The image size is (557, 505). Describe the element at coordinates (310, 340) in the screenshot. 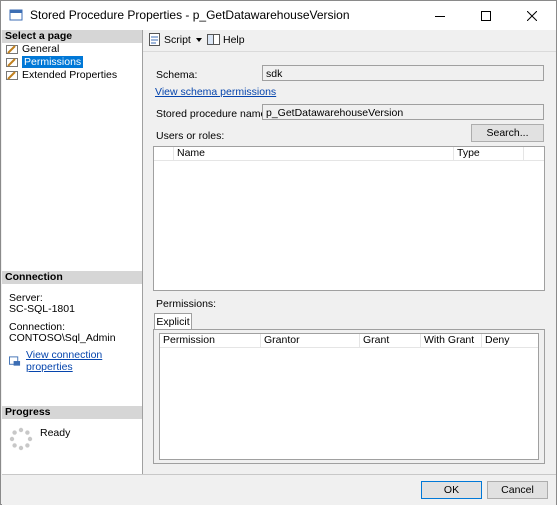

I see `perm-col-grantor: Grantor` at that location.